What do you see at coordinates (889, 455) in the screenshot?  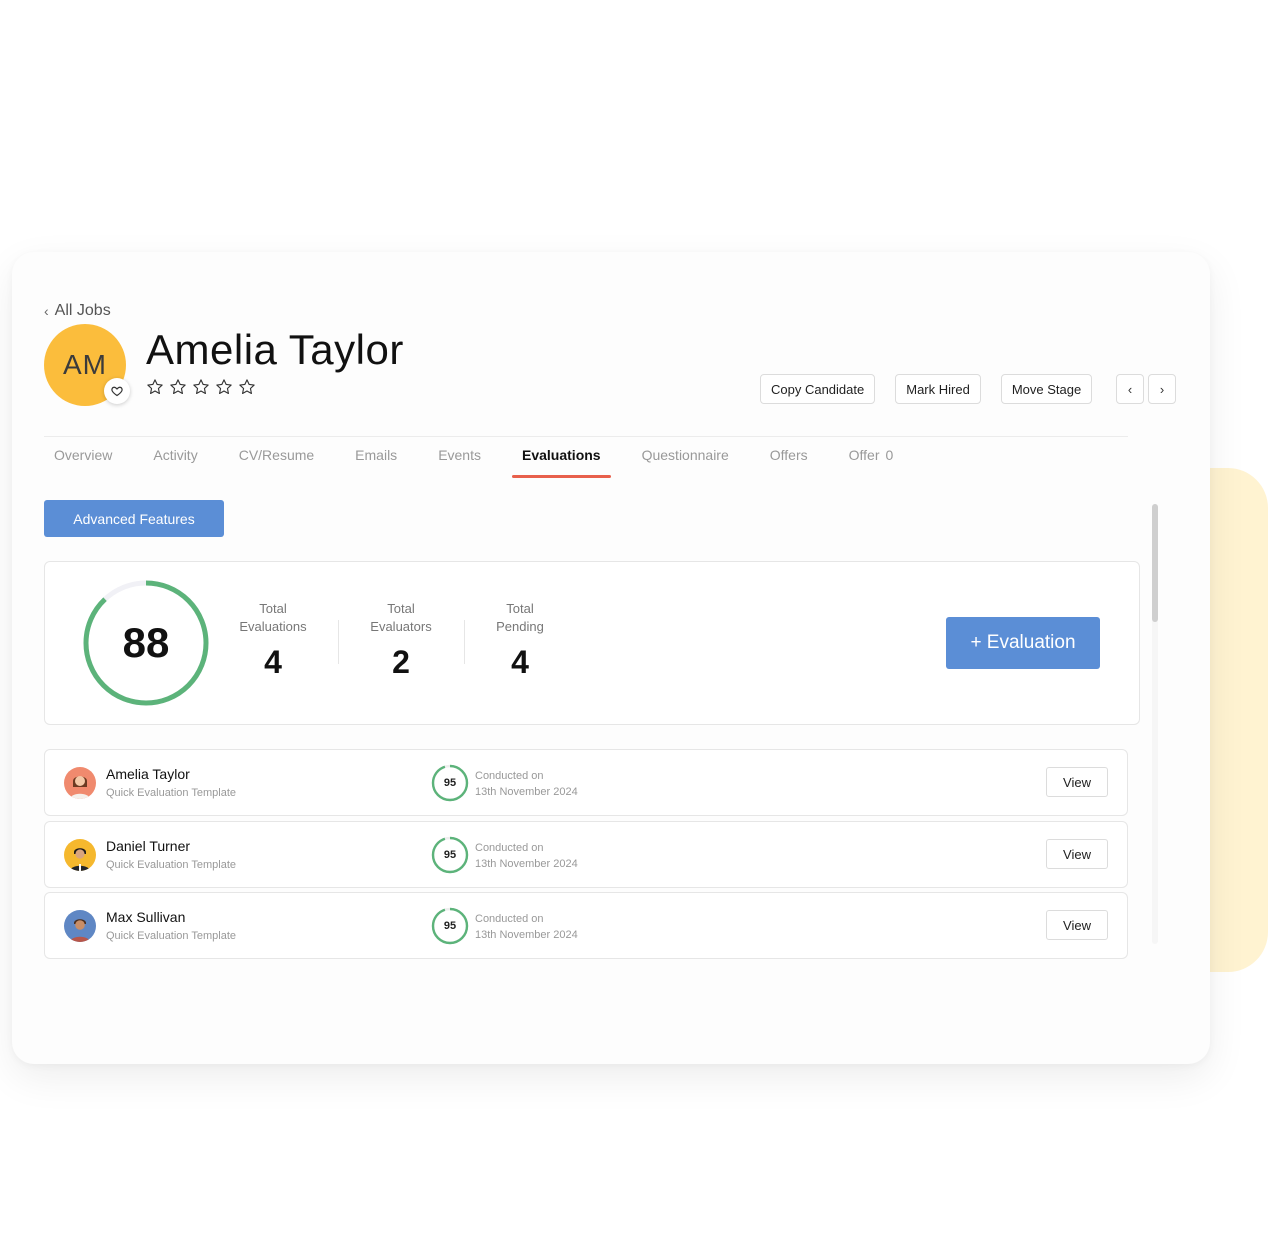 I see `tab-count: 0` at bounding box center [889, 455].